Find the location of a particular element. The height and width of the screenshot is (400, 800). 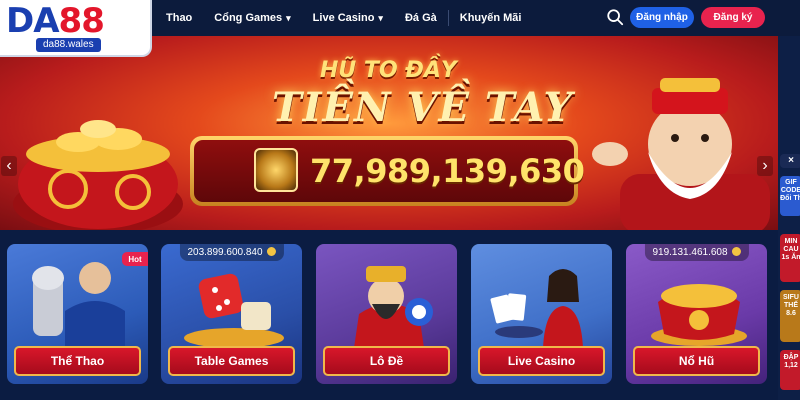

side-promo-dap-hu: ĐẬP 1,12 is located at coordinates (790, 370).